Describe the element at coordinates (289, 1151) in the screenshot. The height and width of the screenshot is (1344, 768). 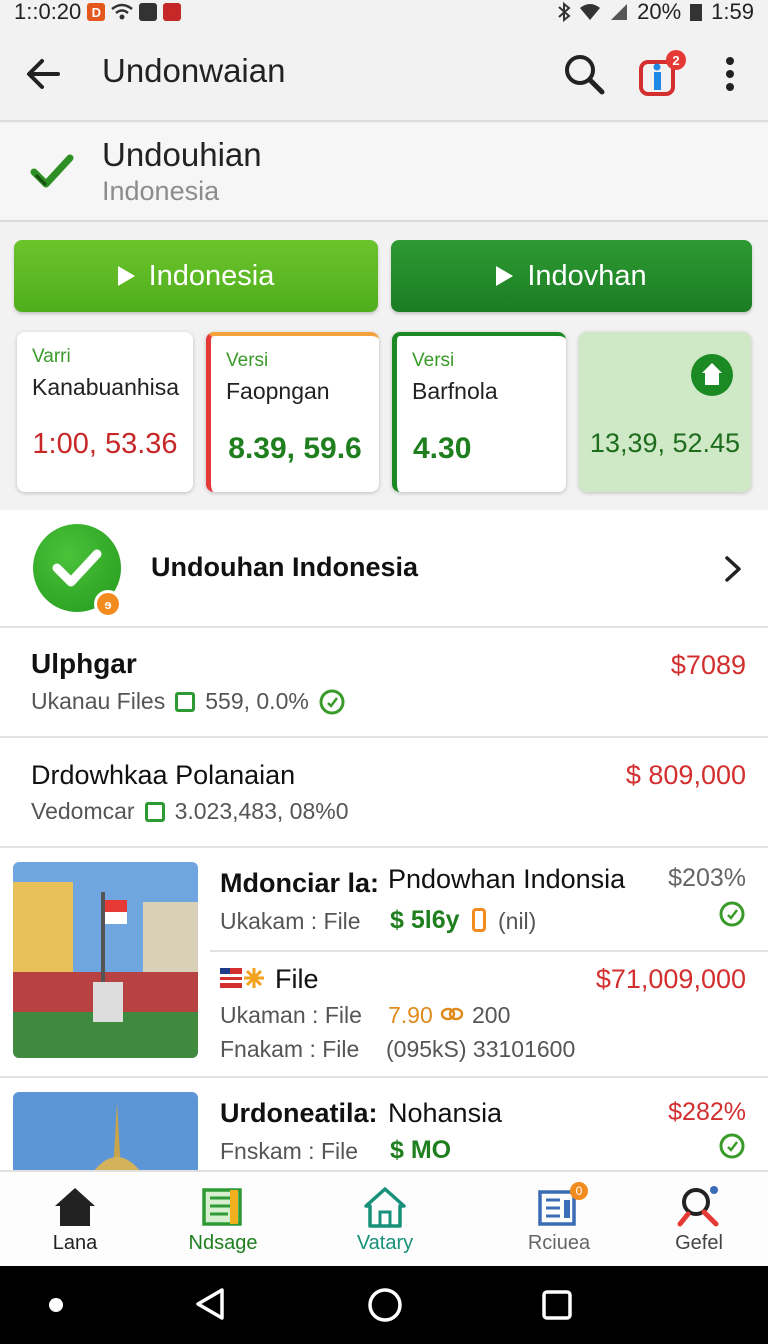
I see `media-line1-label: Fnskam : File` at that location.